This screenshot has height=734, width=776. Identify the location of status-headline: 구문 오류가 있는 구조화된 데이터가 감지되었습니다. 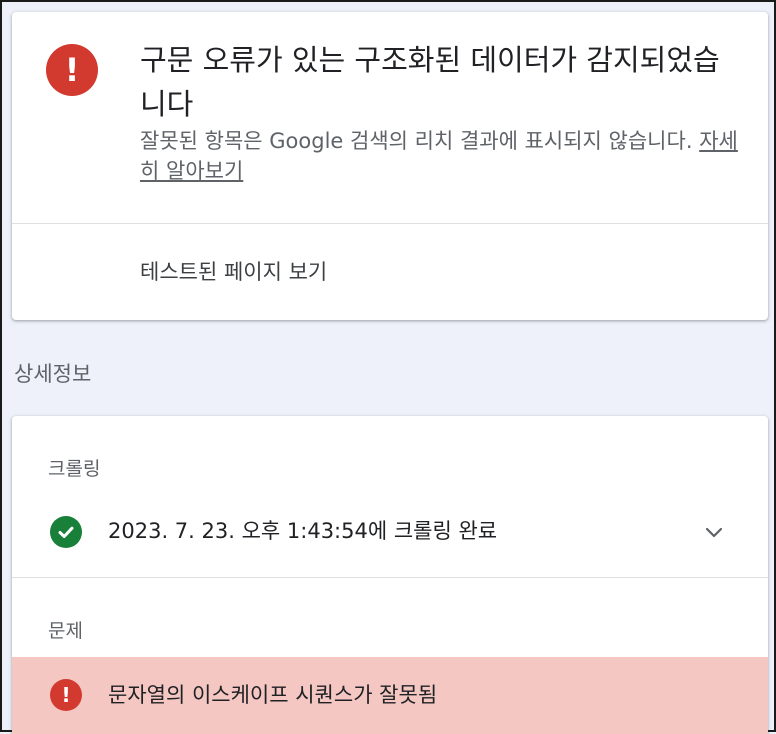
(430, 82).